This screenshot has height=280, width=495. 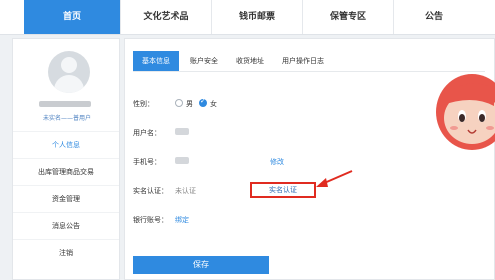 I want to click on sidebar-item-messages: 消息公告, so click(x=66, y=225).